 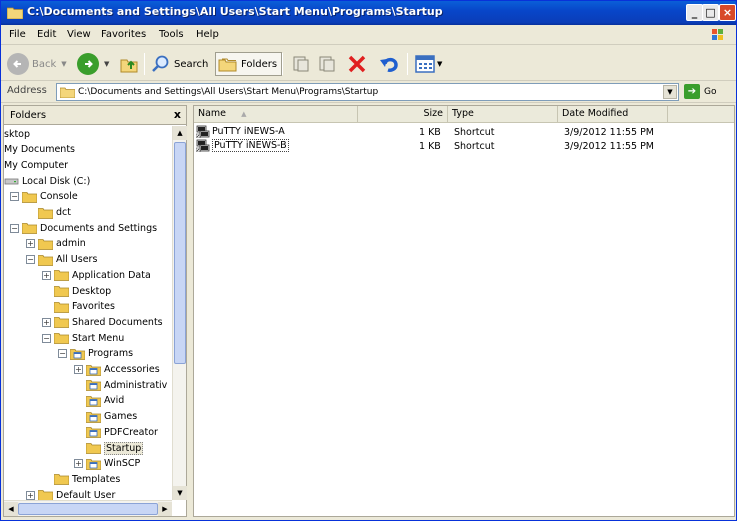 I want to click on vertical-scrollbar: ▲ ▼, so click(x=179, y=313).